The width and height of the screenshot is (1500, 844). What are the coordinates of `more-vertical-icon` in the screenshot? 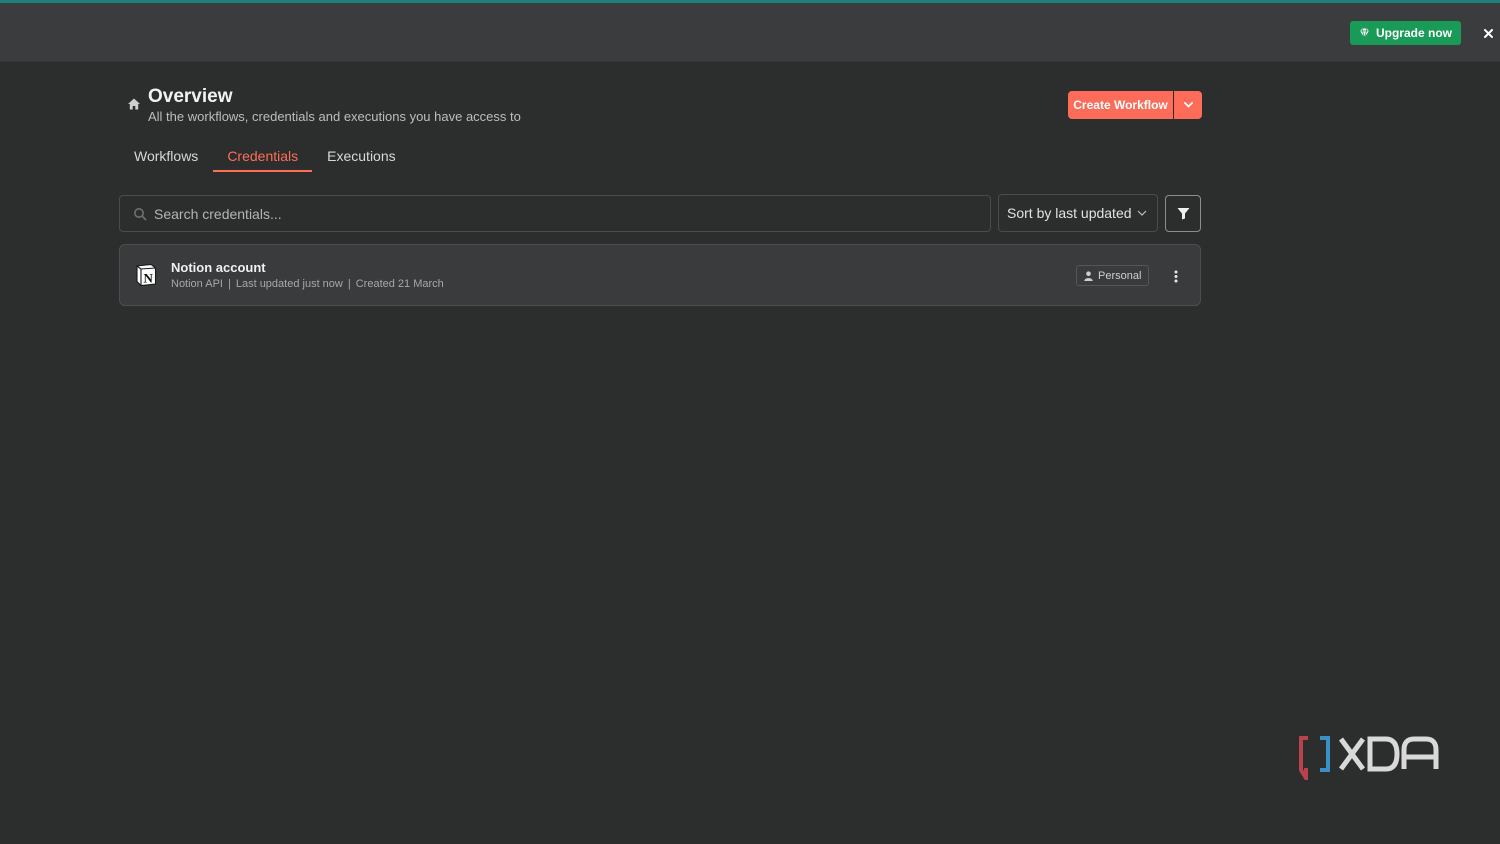 It's located at (1176, 276).